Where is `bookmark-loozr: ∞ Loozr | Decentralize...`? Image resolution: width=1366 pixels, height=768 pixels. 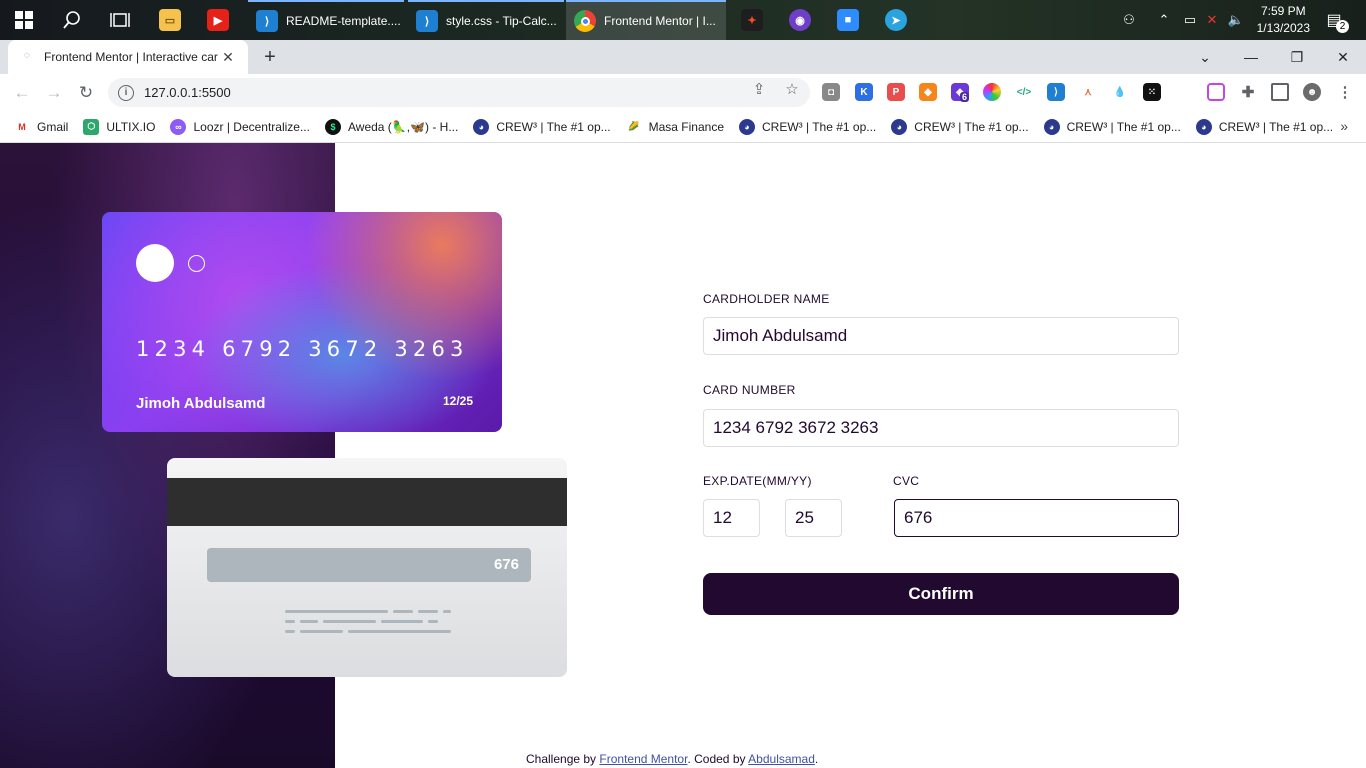 bookmark-loozr: ∞ Loozr | Decentralize... is located at coordinates (240, 126).